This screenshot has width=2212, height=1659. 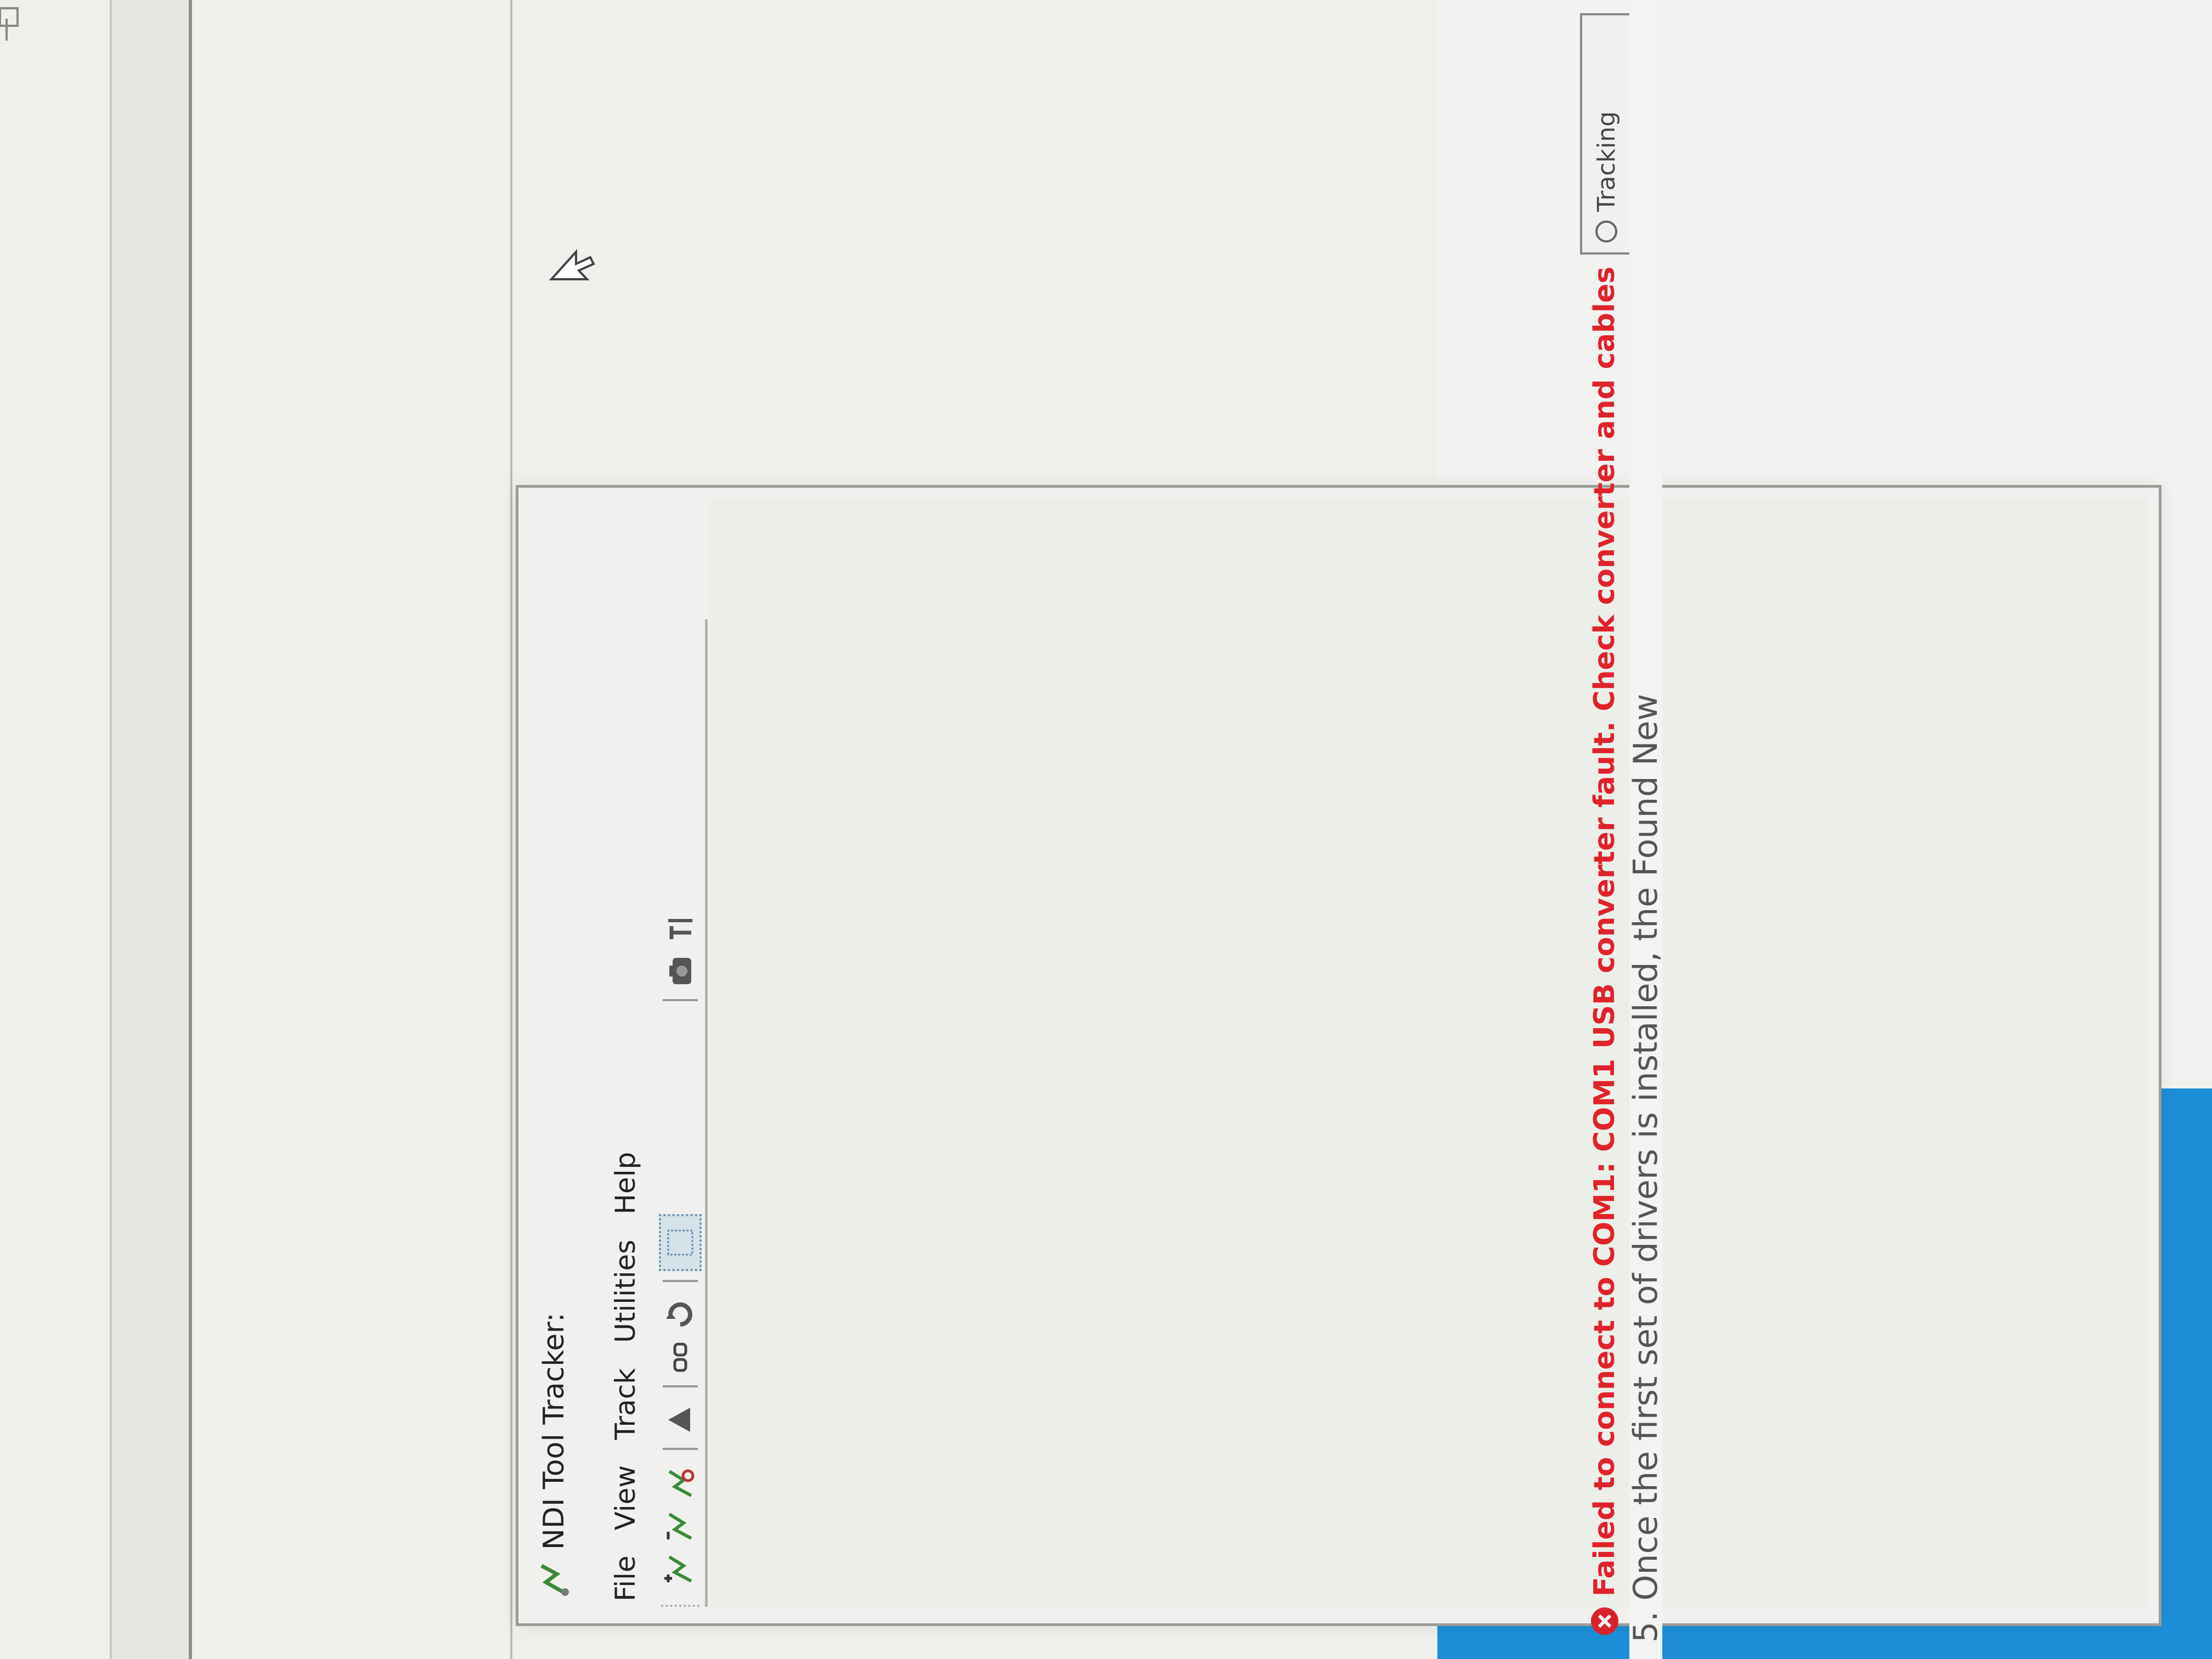 I want to click on ndi-tool-tracker-icon, so click(x=554, y=1579).